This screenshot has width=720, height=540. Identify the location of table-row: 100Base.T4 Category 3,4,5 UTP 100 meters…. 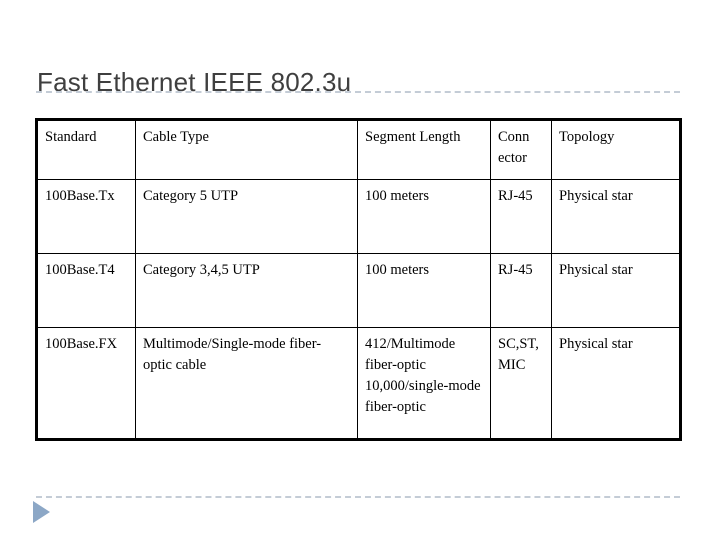
(358, 290).